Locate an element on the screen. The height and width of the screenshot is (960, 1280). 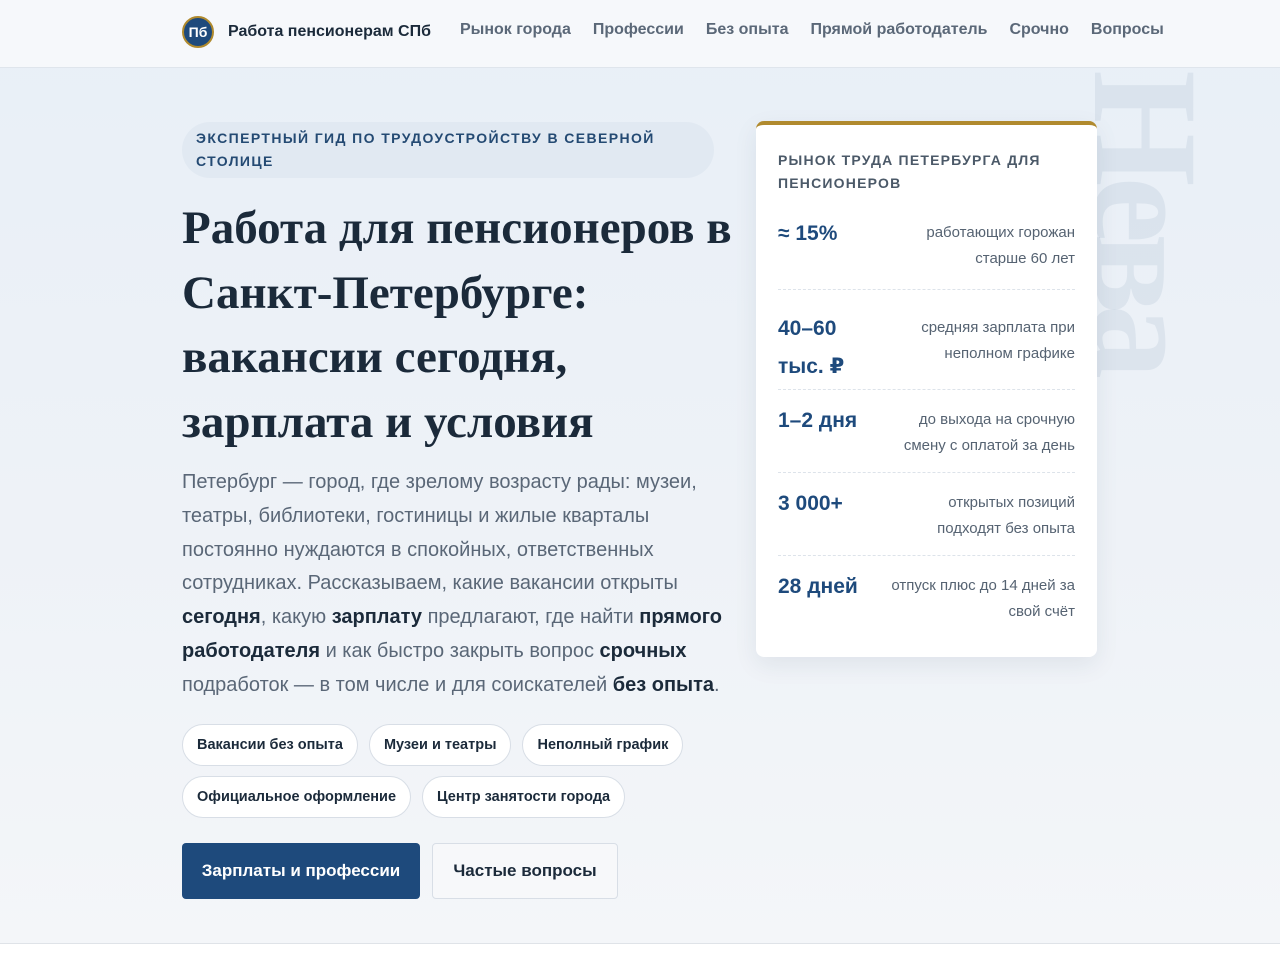
nav-link-professions: Профессии is located at coordinates (638, 30).